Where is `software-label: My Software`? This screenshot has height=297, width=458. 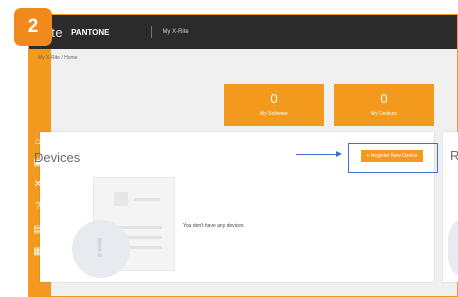 software-label: My Software is located at coordinates (274, 114).